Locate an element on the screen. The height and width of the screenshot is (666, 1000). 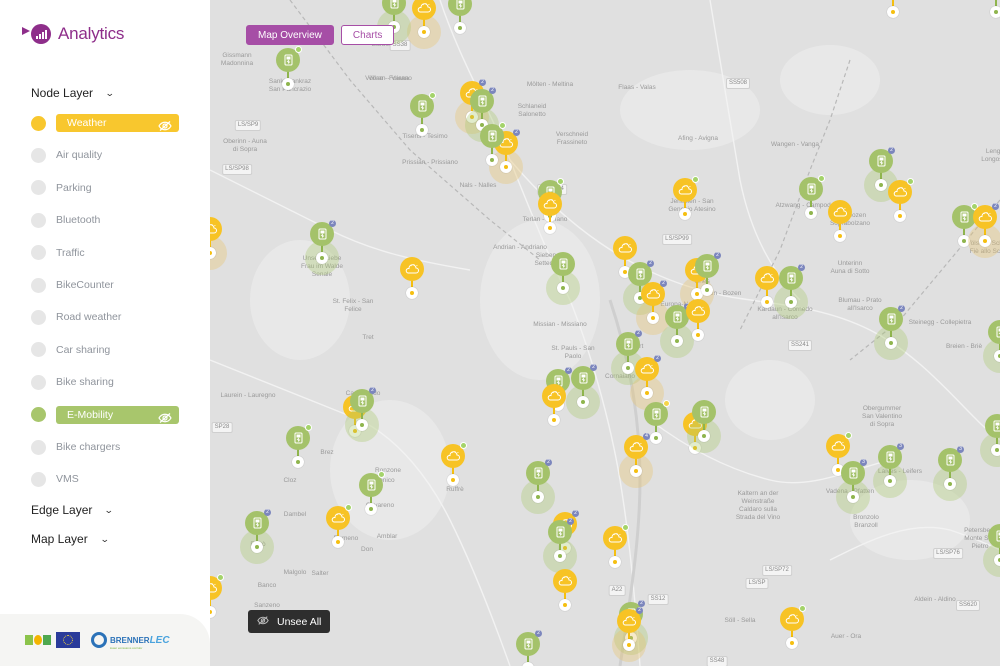
layer-item-car-sharing: Car sharing is located at coordinates (105, 350).